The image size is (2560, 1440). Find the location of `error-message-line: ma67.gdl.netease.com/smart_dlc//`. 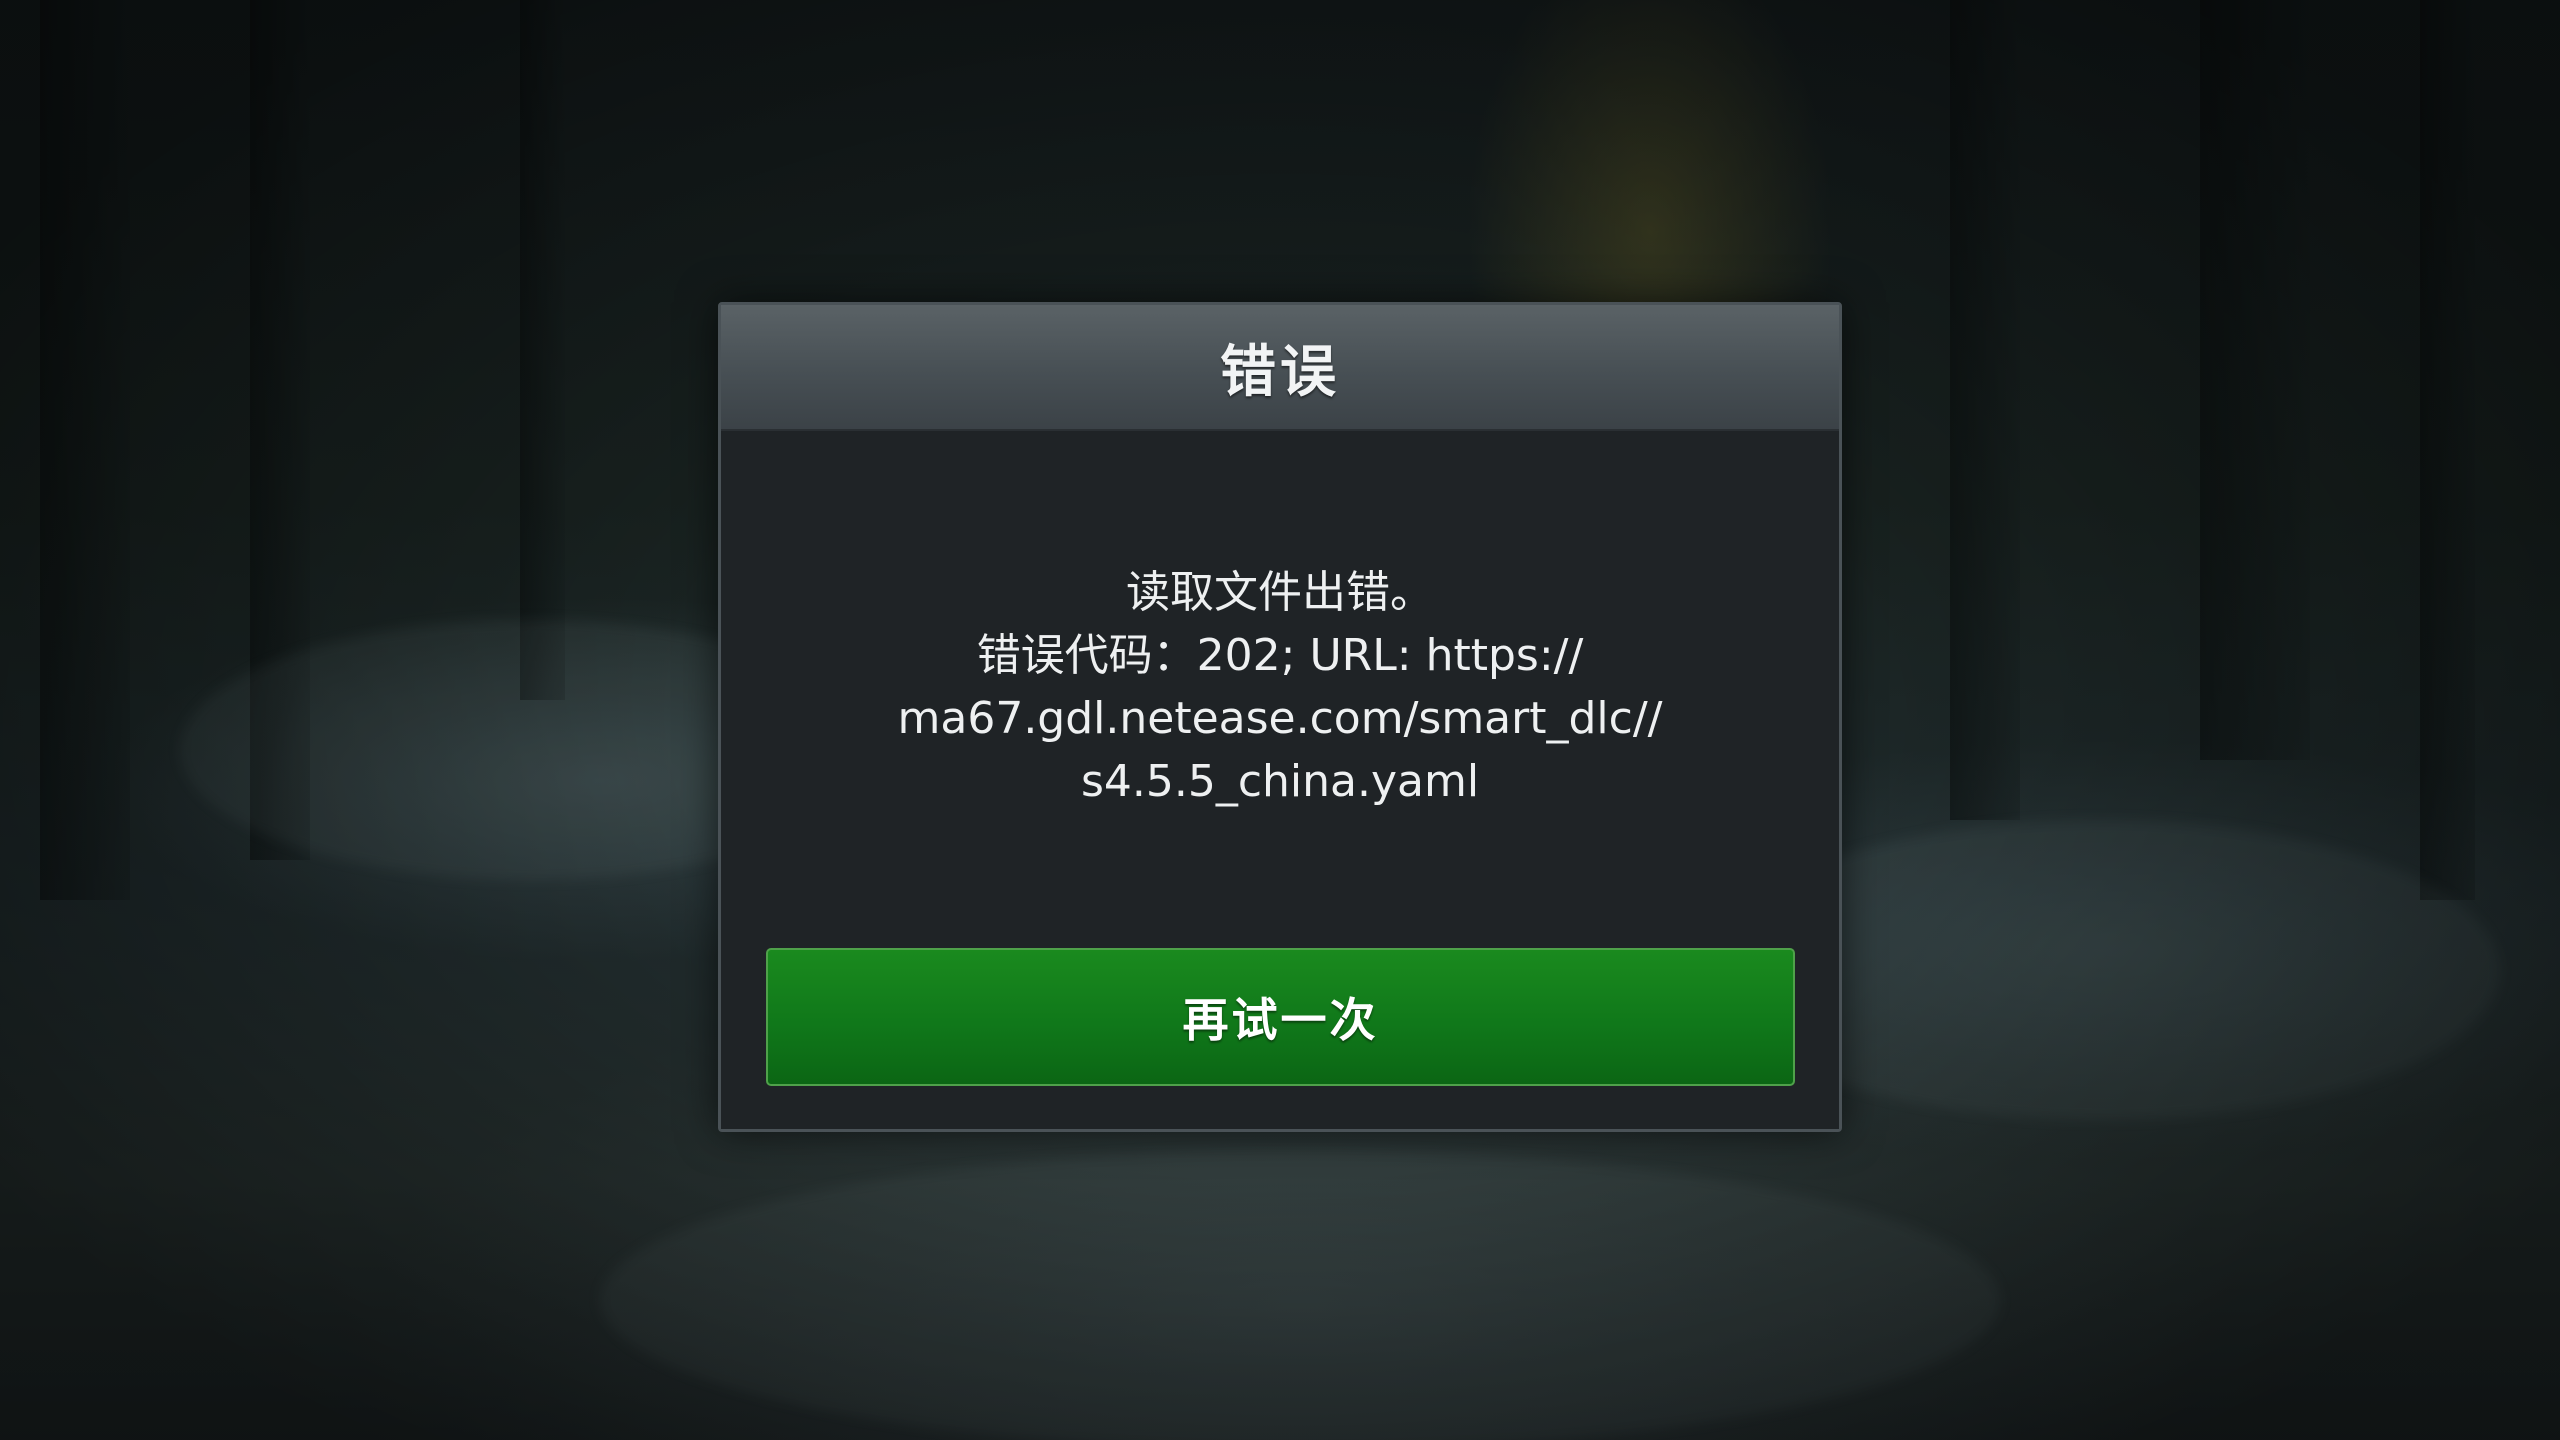

error-message-line: ma67.gdl.netease.com/smart_dlc// is located at coordinates (1280, 718).